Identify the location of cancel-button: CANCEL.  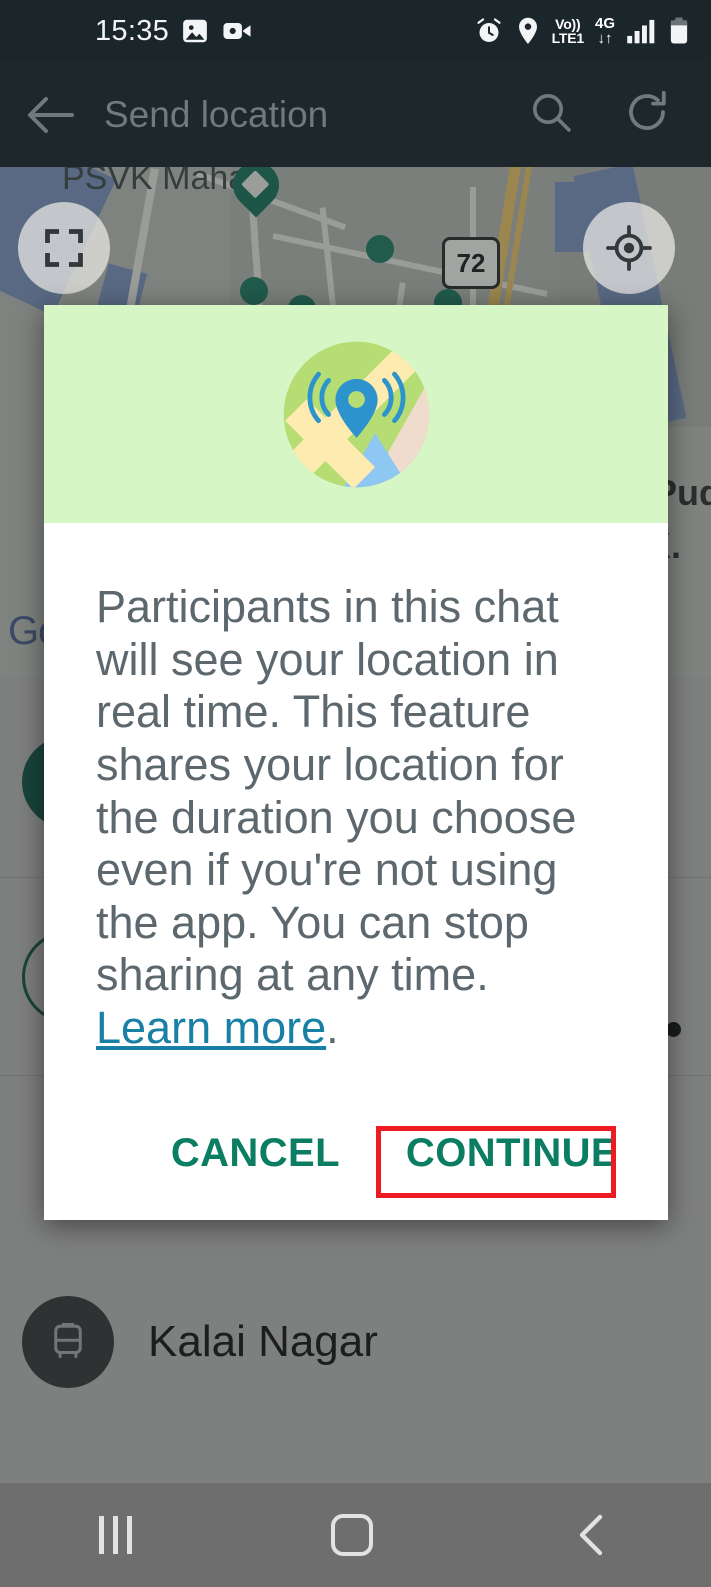
(255, 1153).